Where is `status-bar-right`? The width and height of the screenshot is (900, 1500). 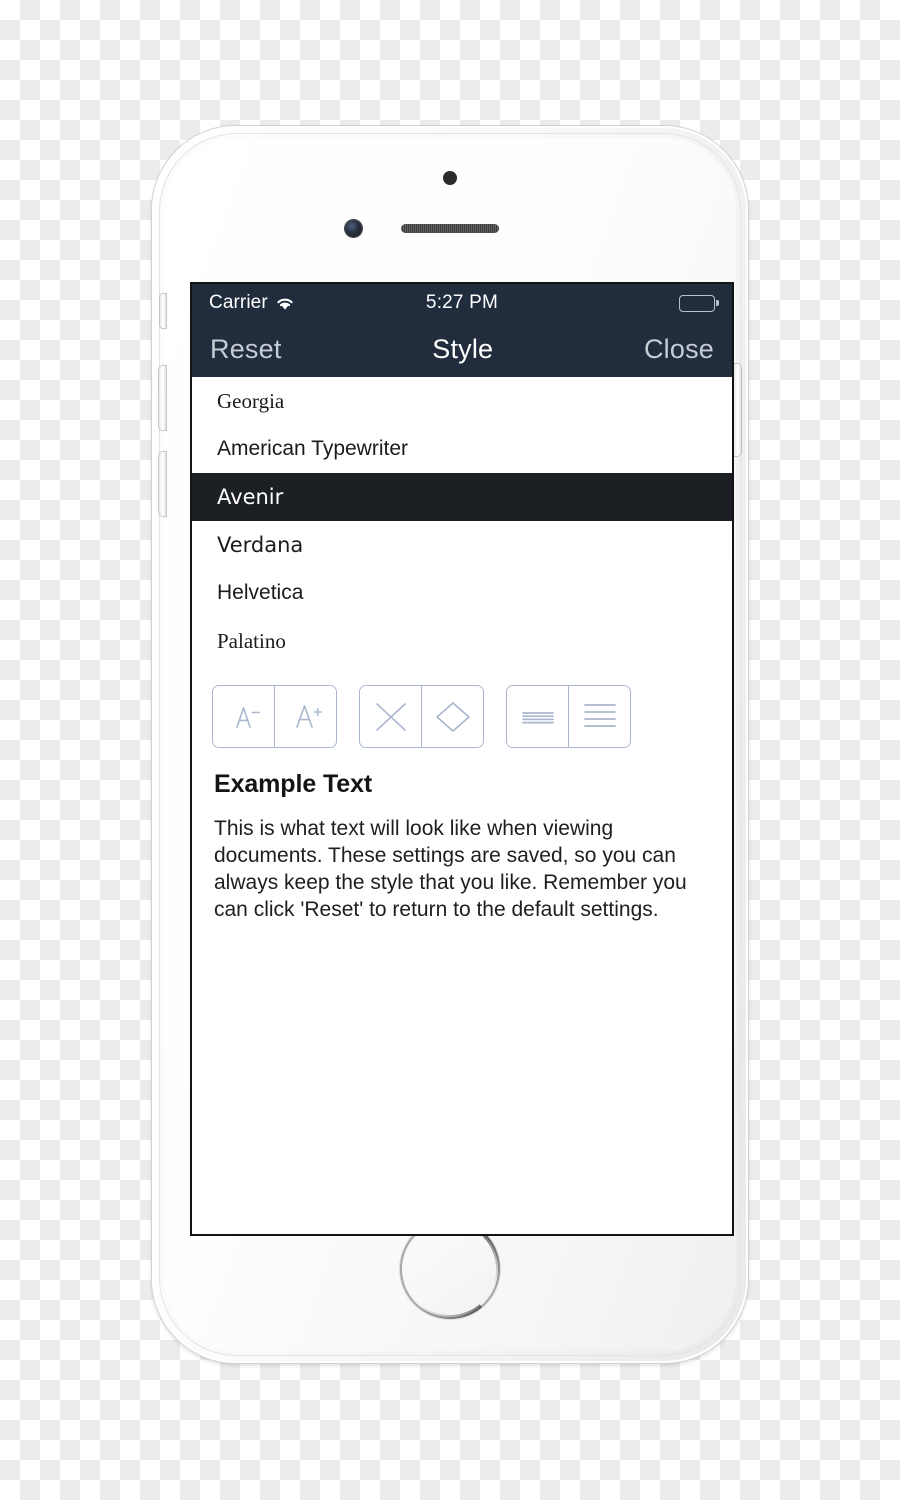
status-bar-right is located at coordinates (608, 303).